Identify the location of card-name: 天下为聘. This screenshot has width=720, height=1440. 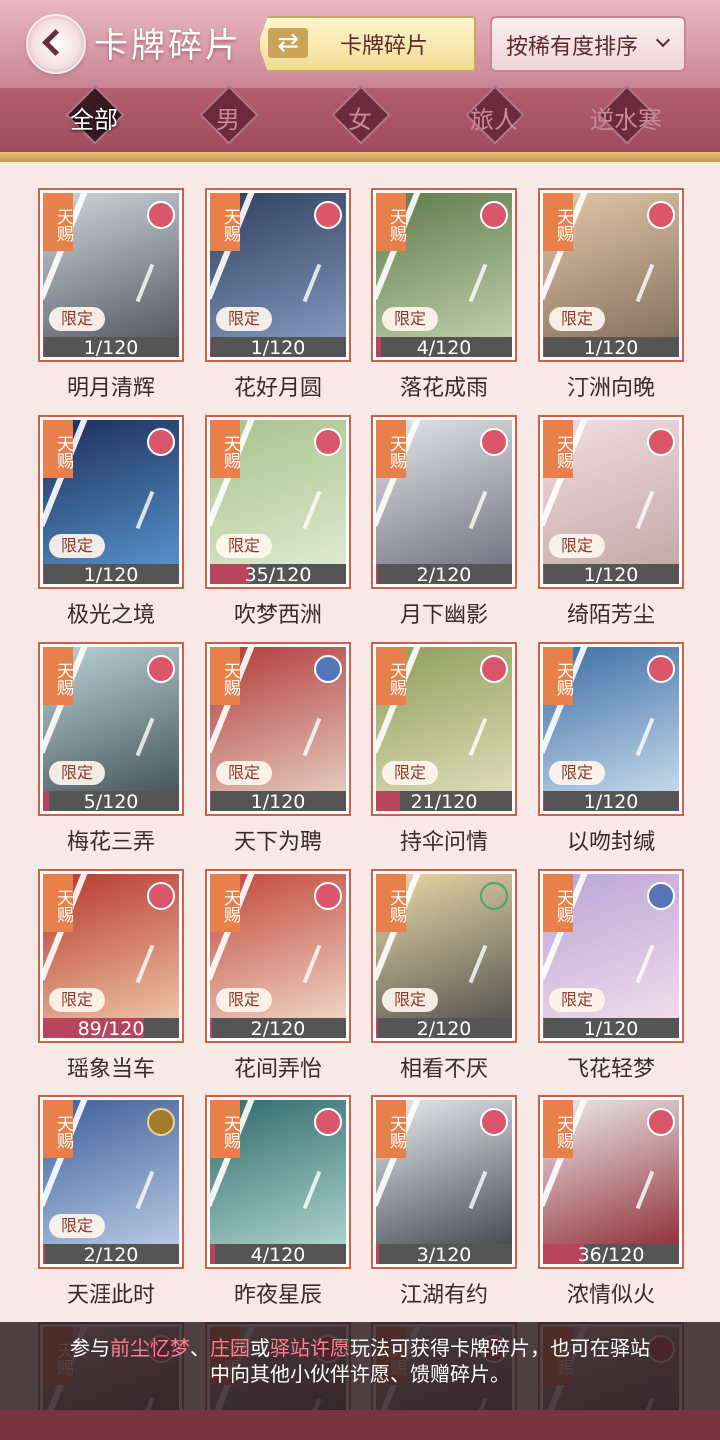
(277, 842).